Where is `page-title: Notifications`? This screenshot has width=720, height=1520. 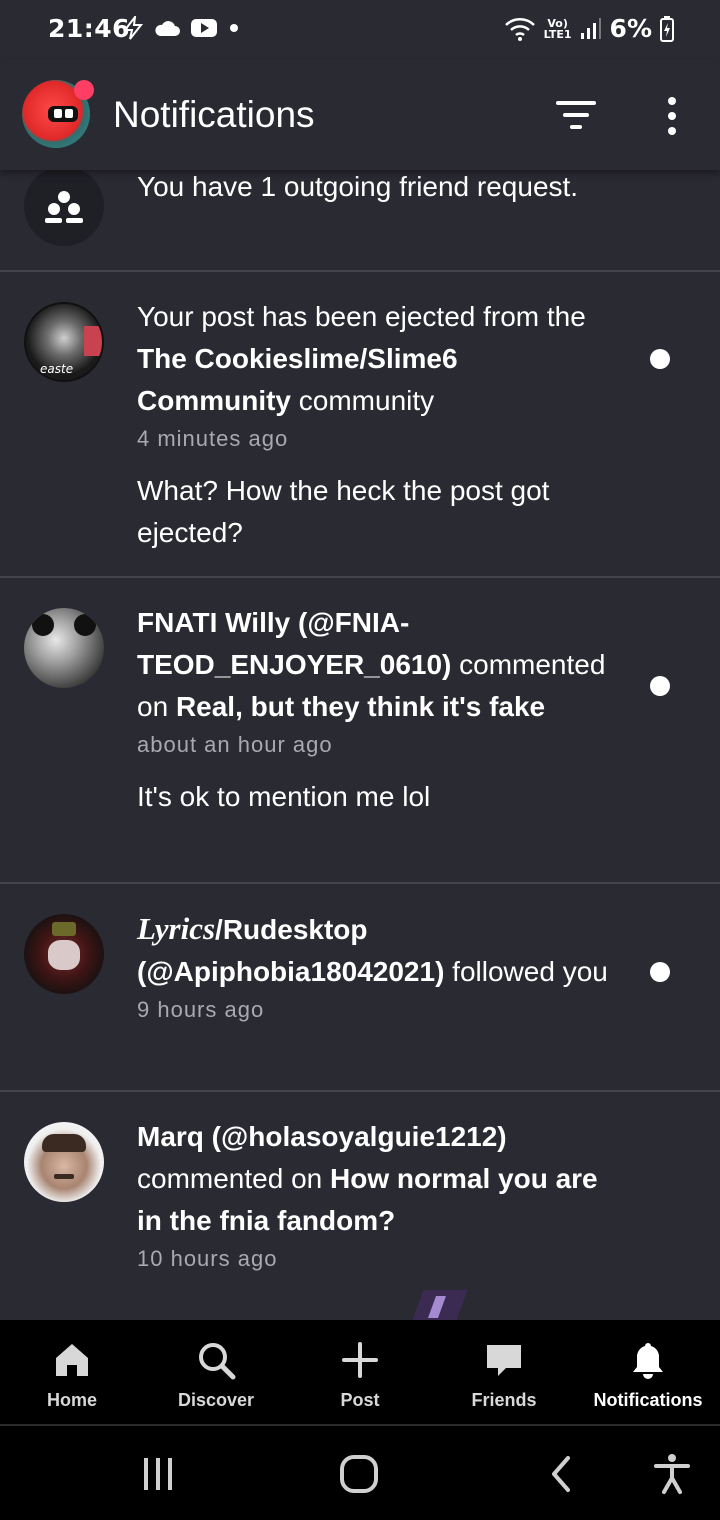 page-title: Notifications is located at coordinates (214, 114).